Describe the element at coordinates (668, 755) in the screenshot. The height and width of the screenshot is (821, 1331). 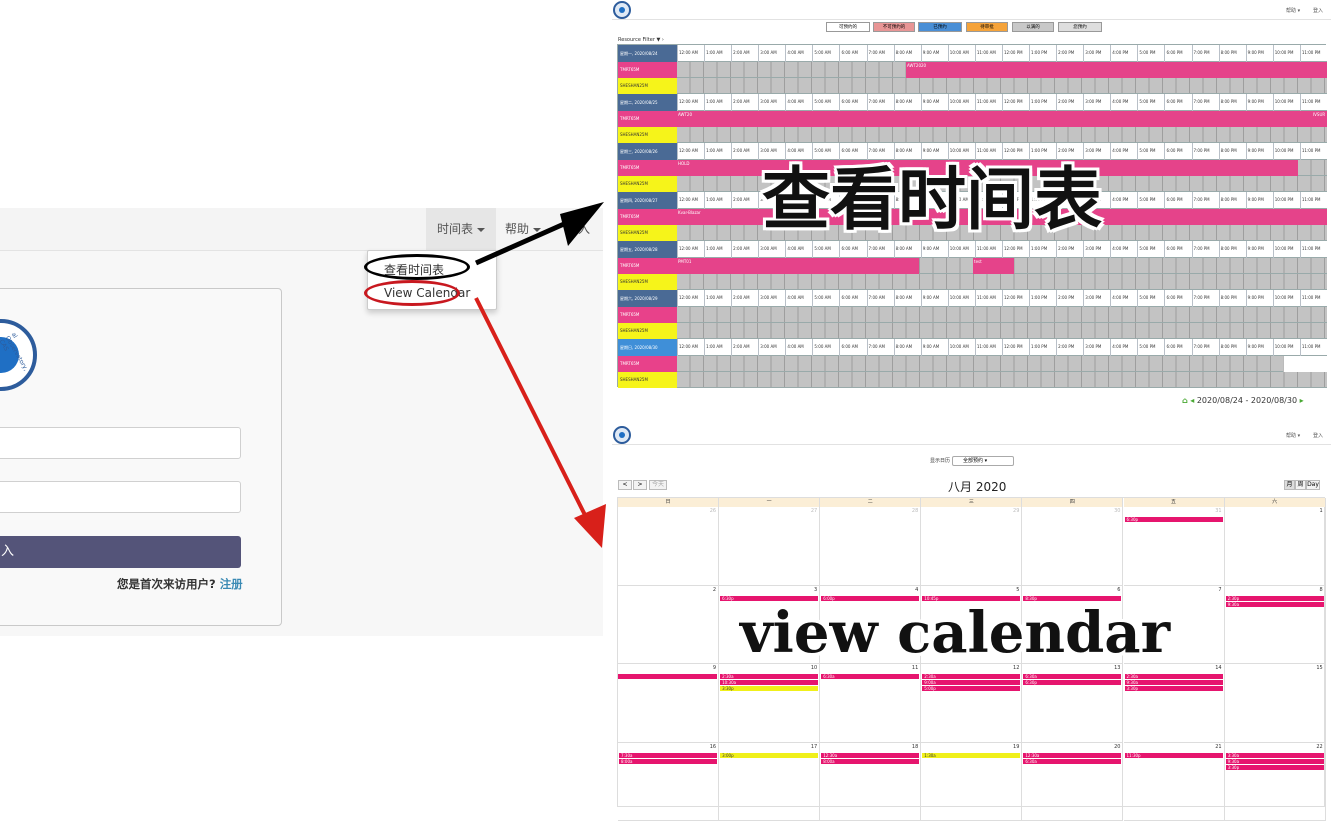
I see `calendar-event: 7:30a` at that location.